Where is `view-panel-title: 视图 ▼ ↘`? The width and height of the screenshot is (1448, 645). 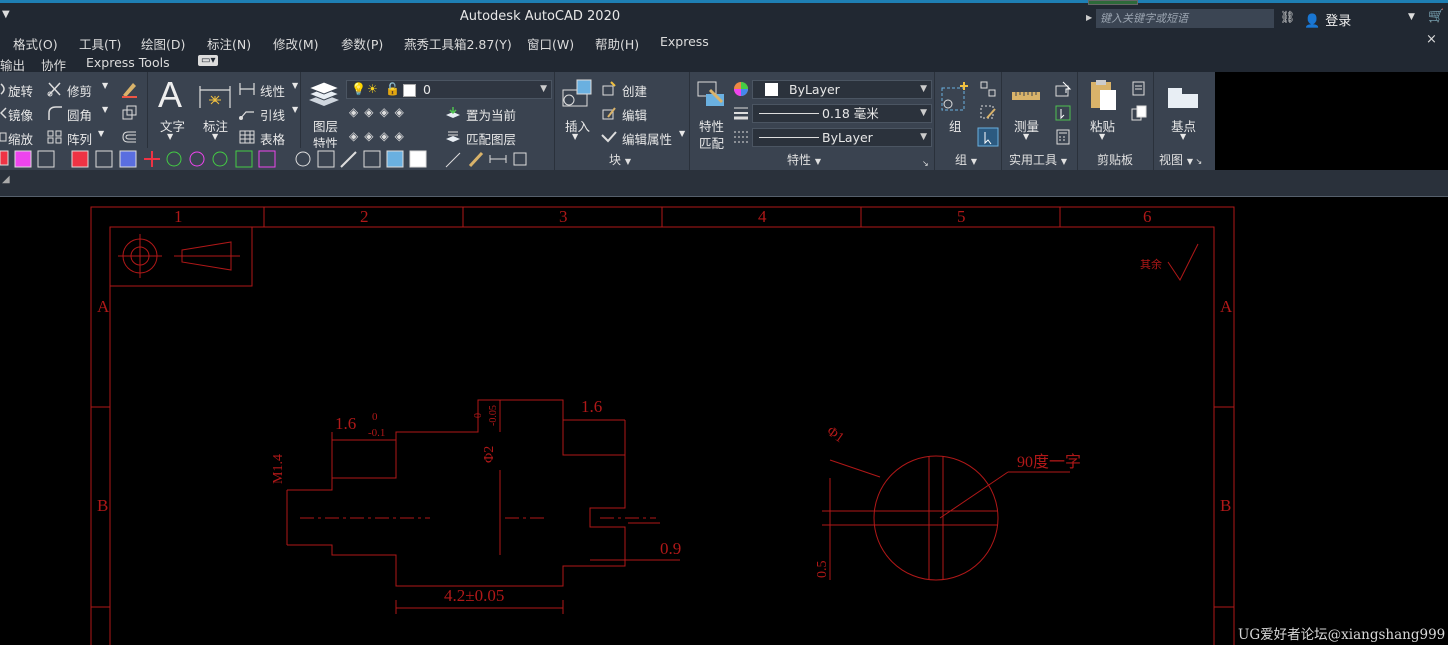
view-panel-title: 视图 ▼ ↘ is located at coordinates (1180, 159).